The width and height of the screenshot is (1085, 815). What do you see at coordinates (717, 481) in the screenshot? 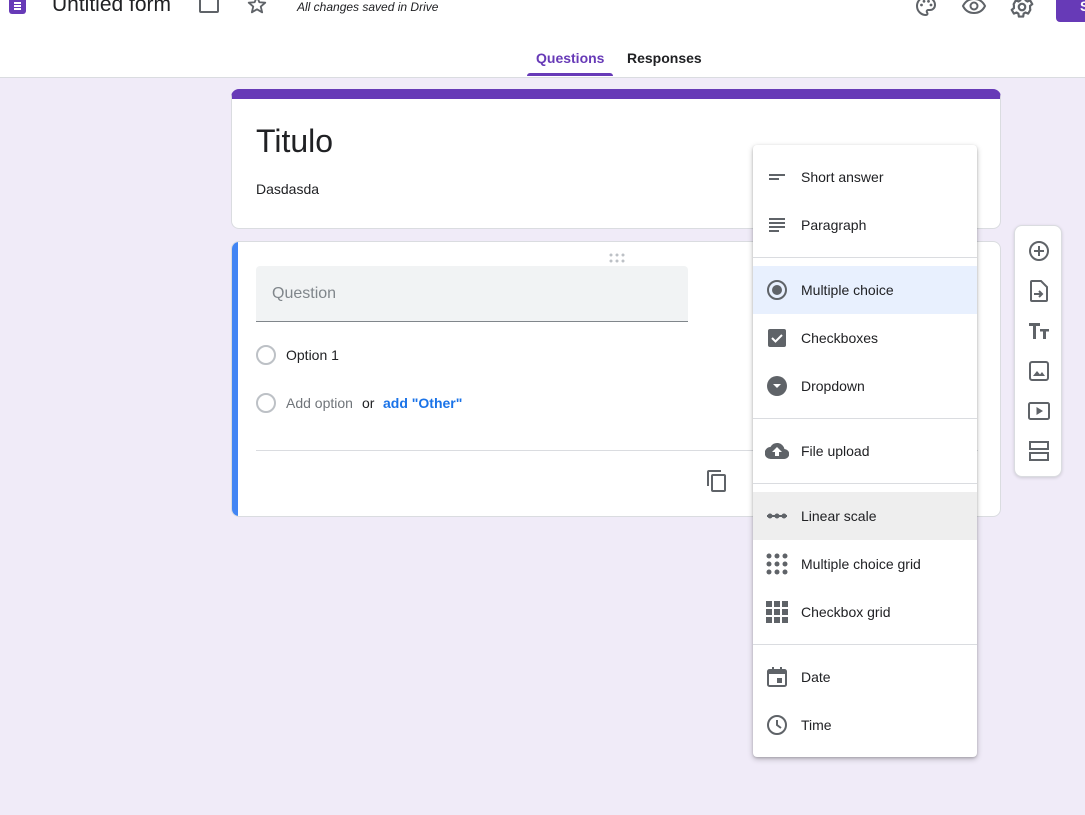
I see `duplicate-icon` at bounding box center [717, 481].